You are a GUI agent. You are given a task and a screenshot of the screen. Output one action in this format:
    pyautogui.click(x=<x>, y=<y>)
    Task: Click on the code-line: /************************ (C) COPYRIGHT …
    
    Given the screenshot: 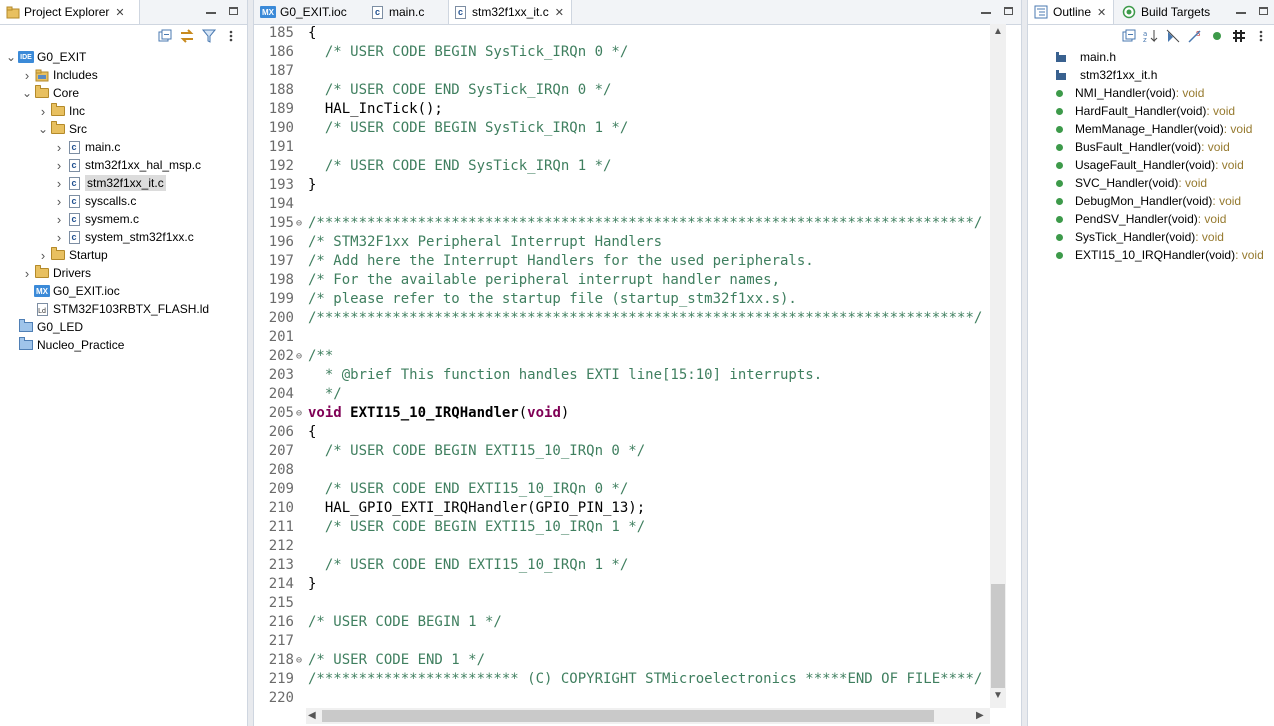 What is the action you would take?
    pyautogui.click(x=645, y=679)
    